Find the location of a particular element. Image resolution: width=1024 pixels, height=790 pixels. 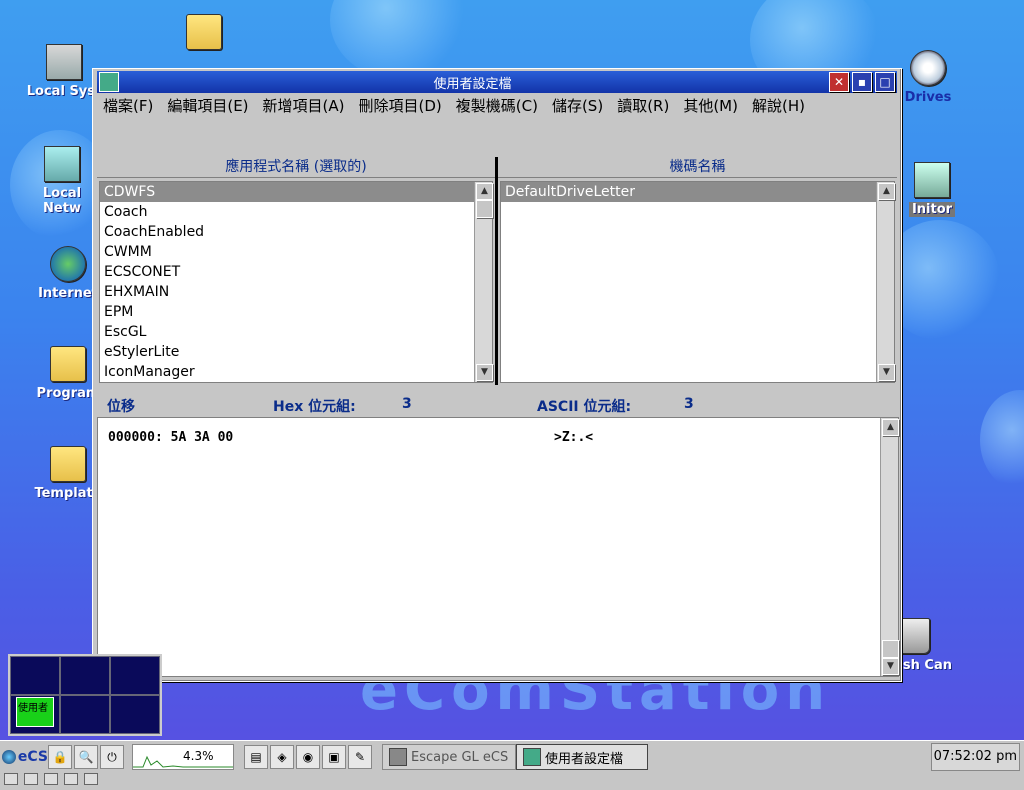

list-item: EHXMAIN is located at coordinates (287, 292).